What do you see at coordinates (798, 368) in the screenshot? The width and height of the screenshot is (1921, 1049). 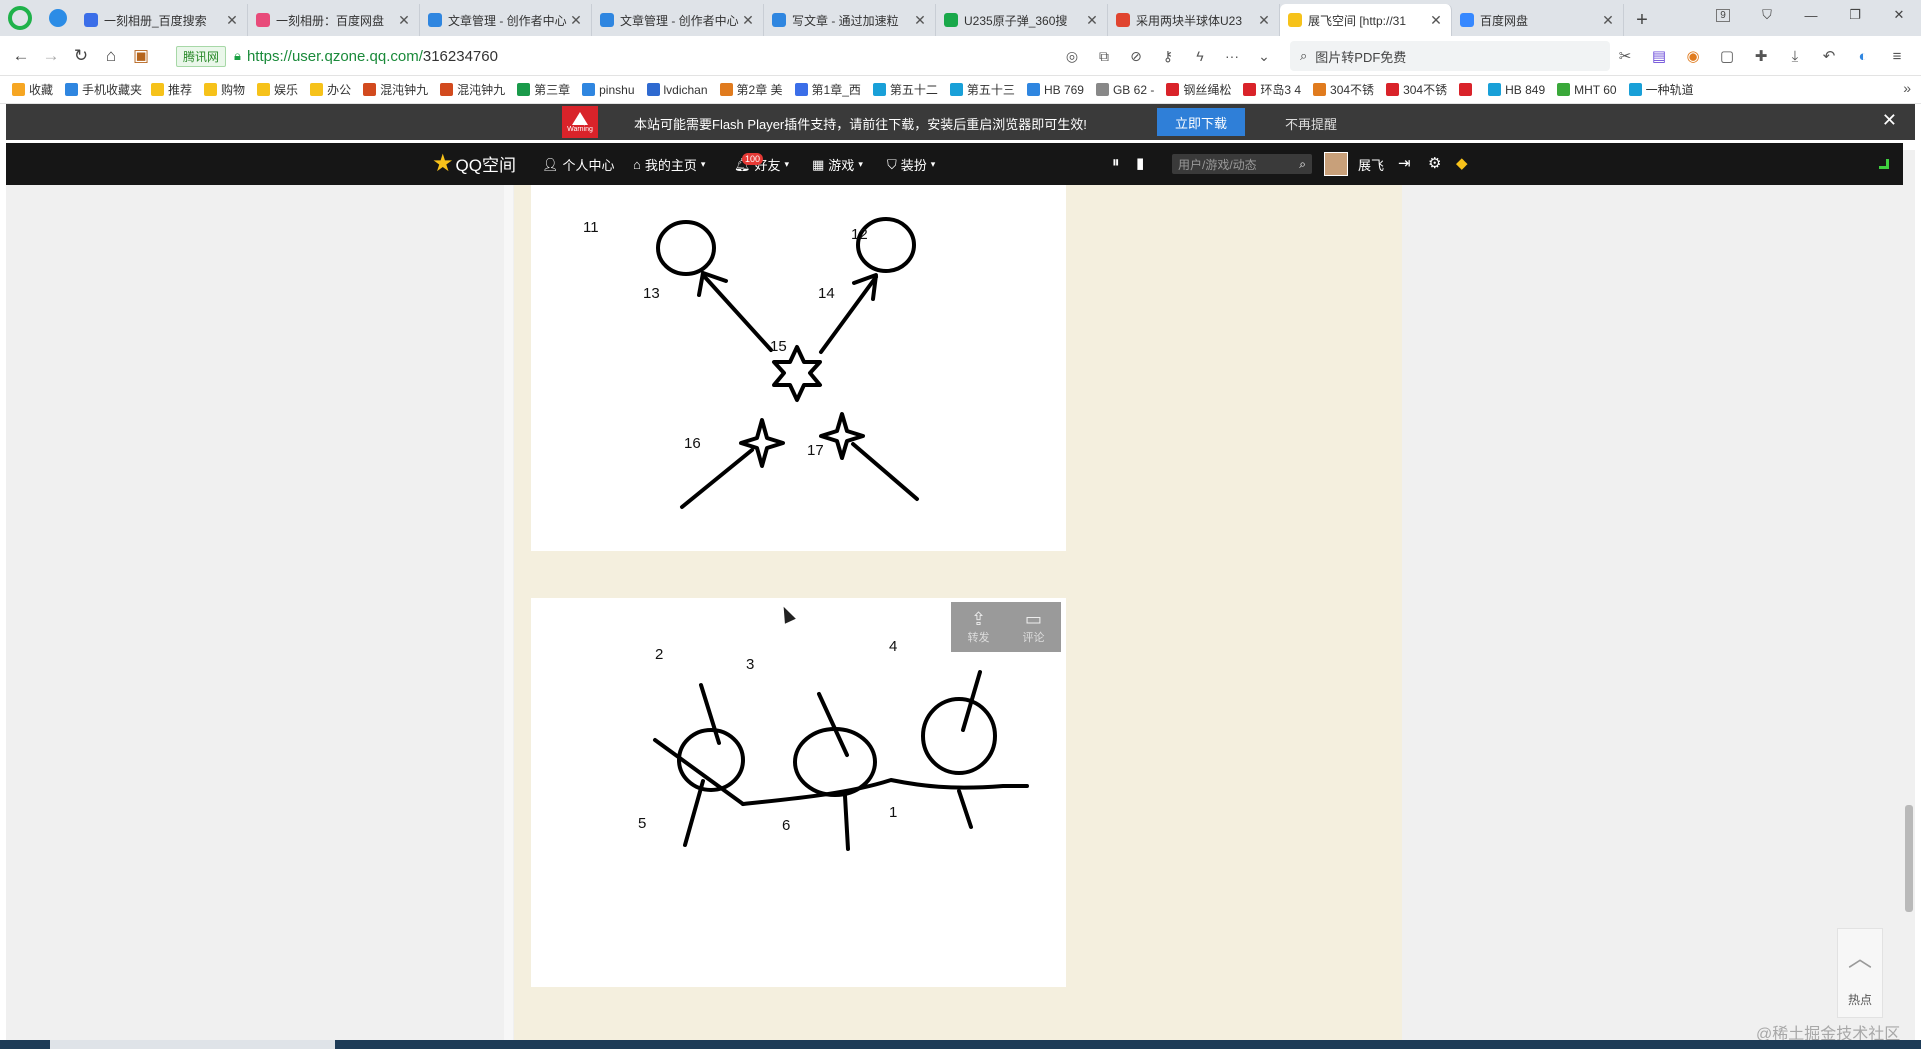 I see `sketch-image-1: 11 12 13 14 15 16 17` at bounding box center [798, 368].